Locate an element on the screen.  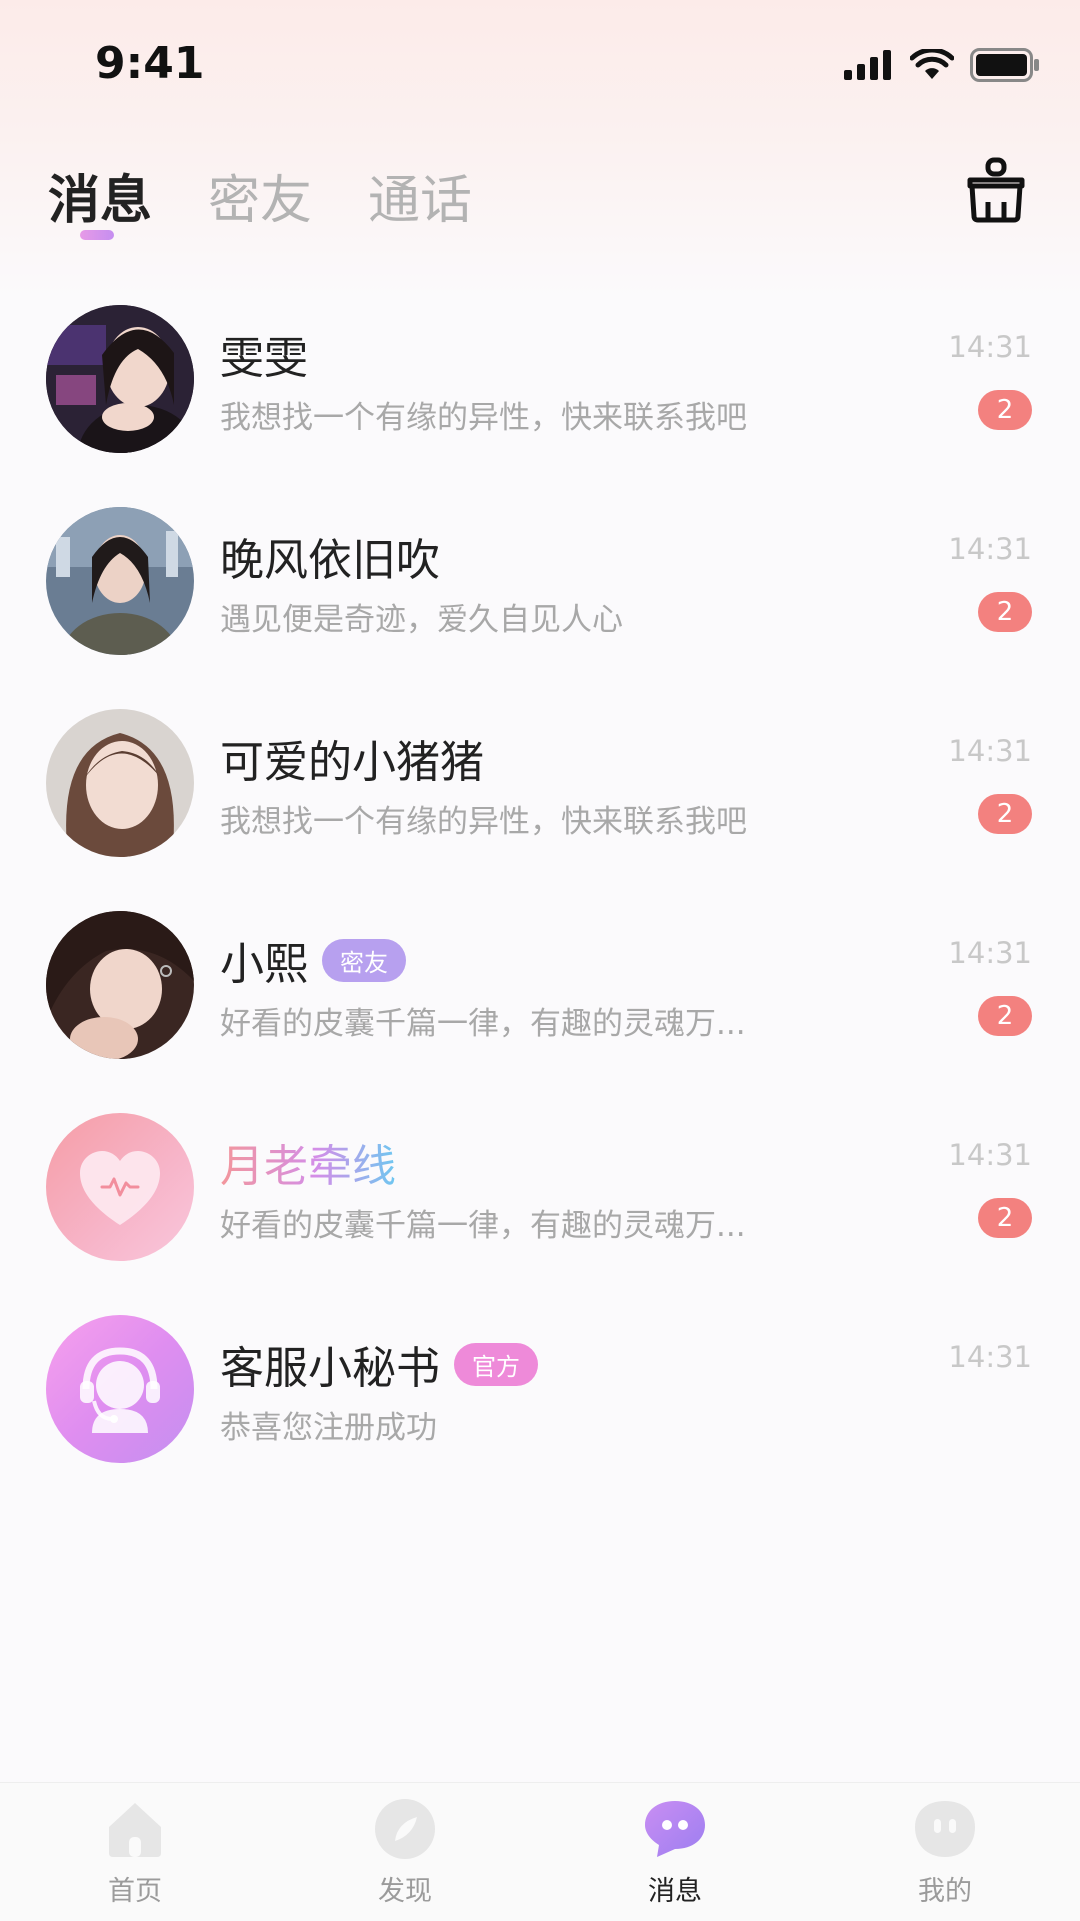
customer-service-avatar is located at coordinates (120, 1389).